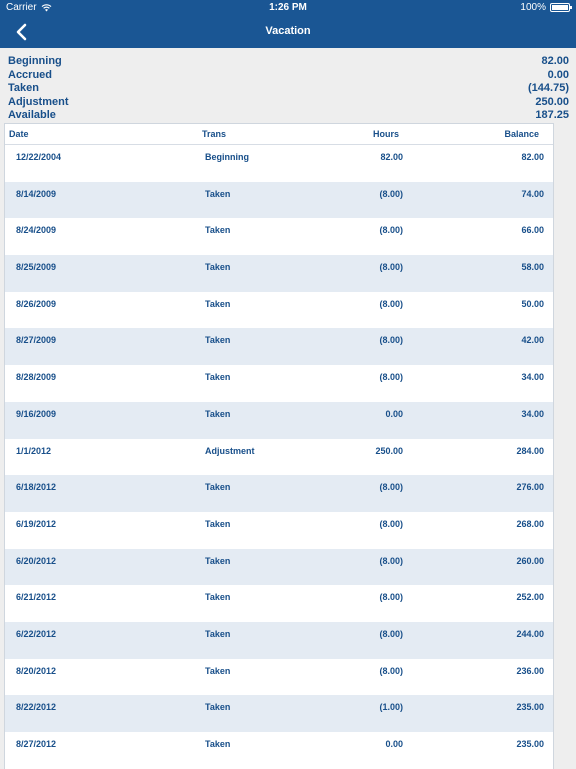 Image resolution: width=576 pixels, height=769 pixels. What do you see at coordinates (552, 115) in the screenshot?
I see `summary-value: 187.25` at bounding box center [552, 115].